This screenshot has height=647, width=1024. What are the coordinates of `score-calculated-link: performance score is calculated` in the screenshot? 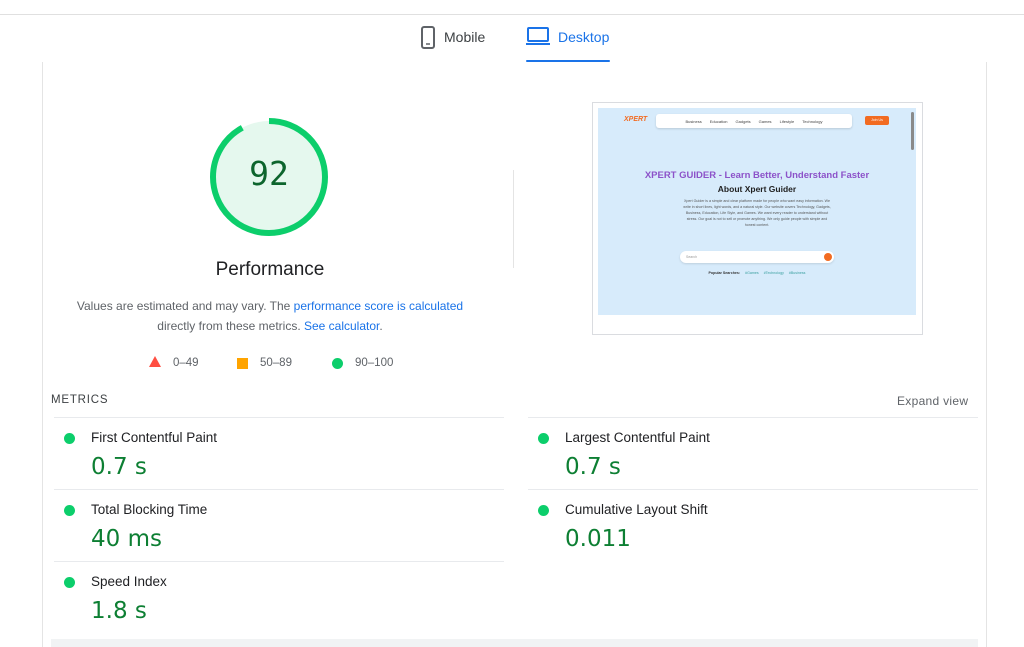 It's located at (378, 306).